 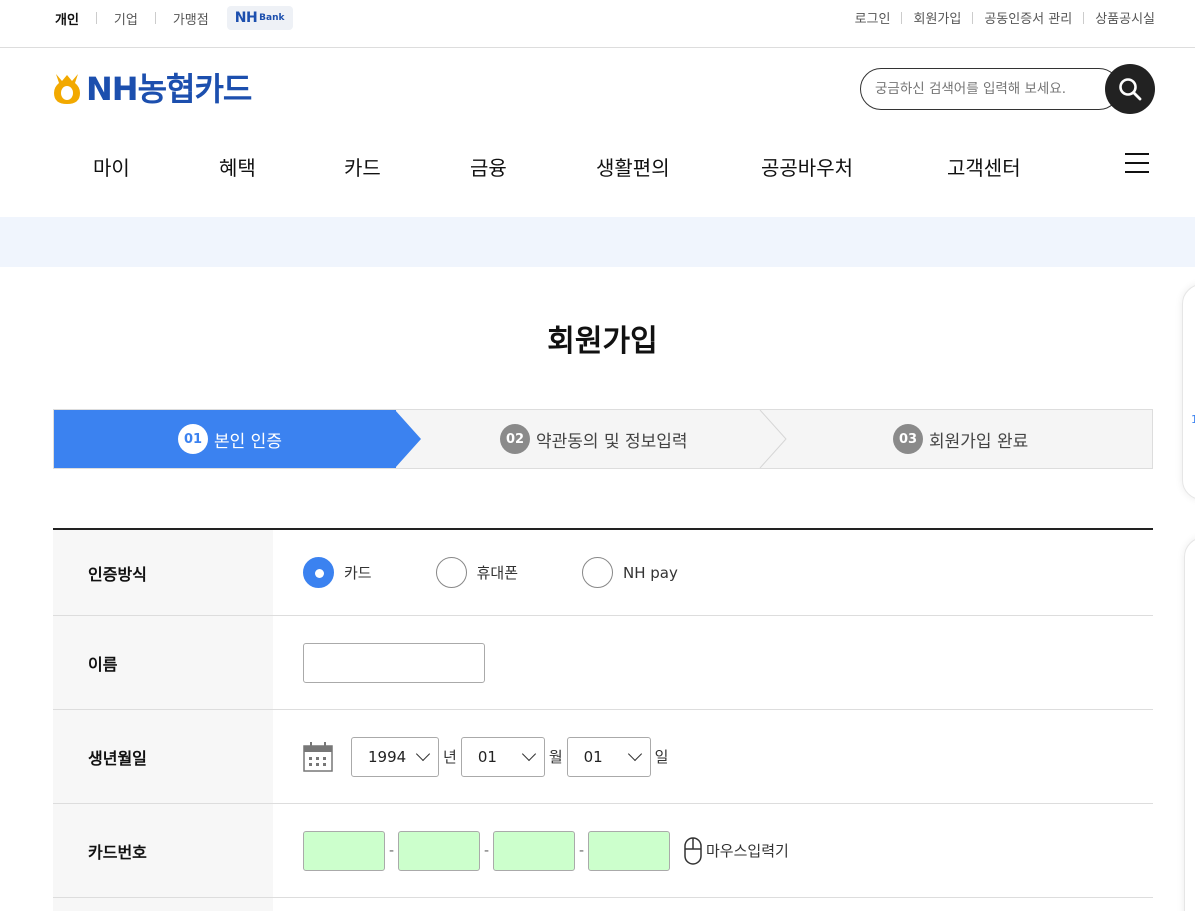 What do you see at coordinates (362, 166) in the screenshot?
I see `nav-item-card: 카드` at bounding box center [362, 166].